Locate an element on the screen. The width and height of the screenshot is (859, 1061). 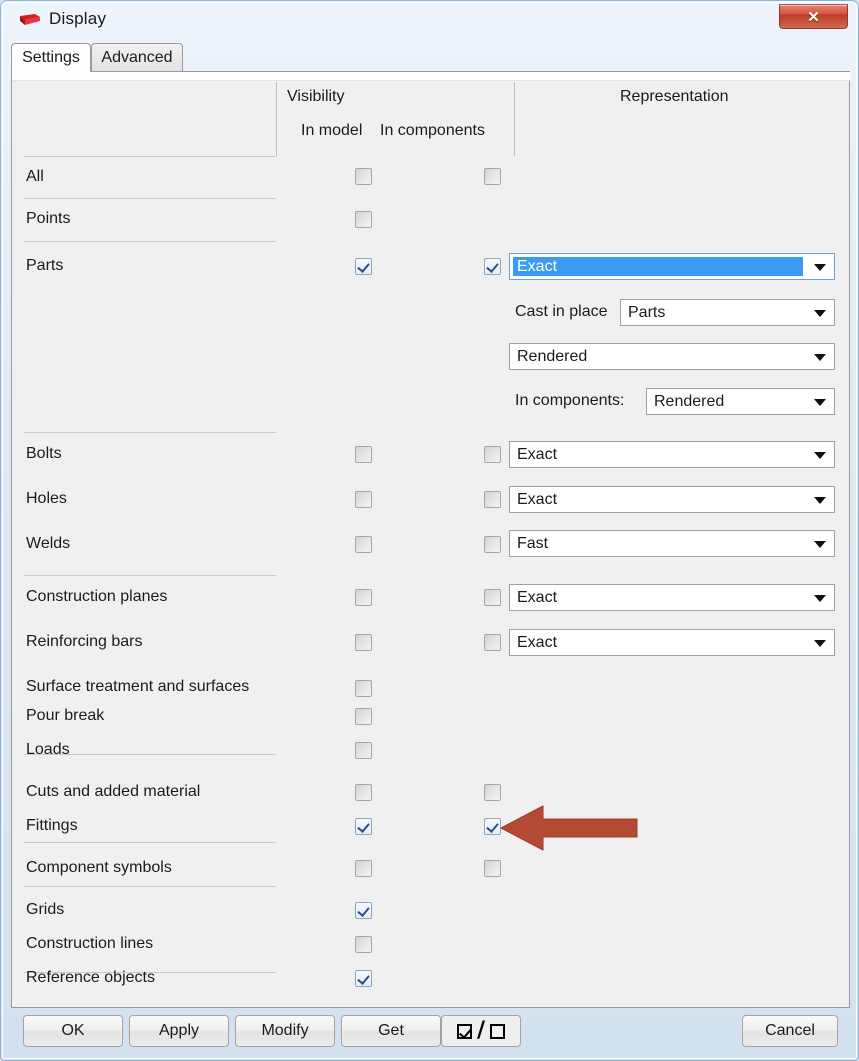
column-header-representation: Representation is located at coordinates (674, 96).